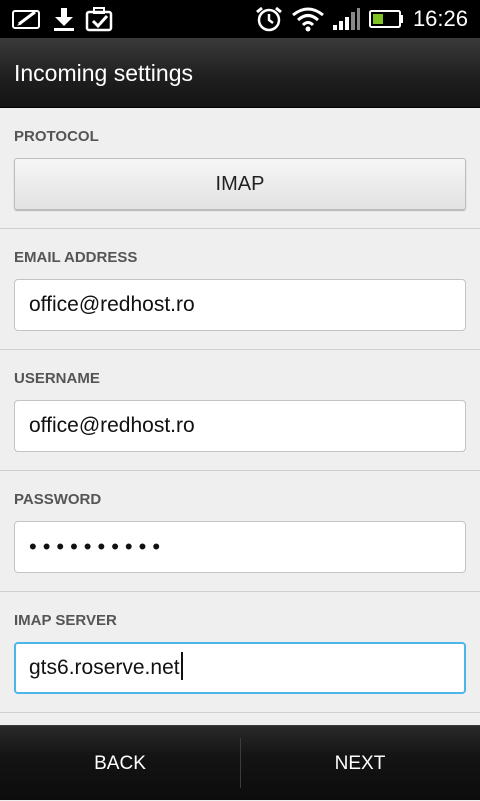 The height and width of the screenshot is (801, 480). I want to click on text-cursor, so click(181, 666).